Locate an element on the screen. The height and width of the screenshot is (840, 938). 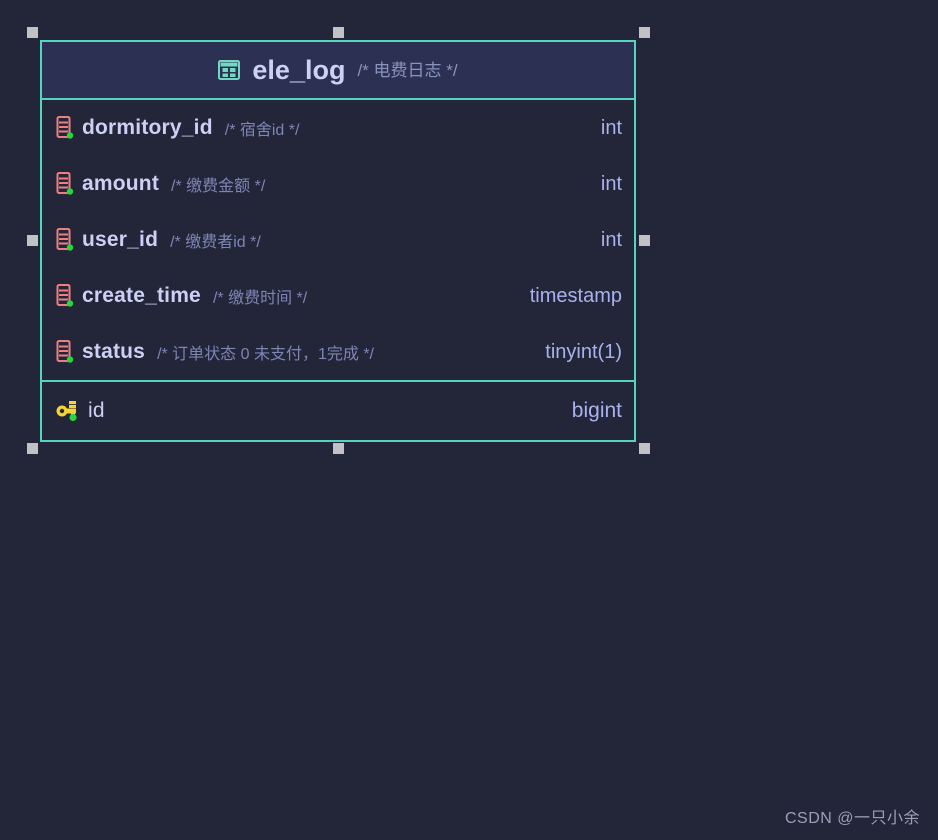
table-row: status /* 订单状态 0 未支付，1完成 */ tinyint(1) is located at coordinates (338, 352).